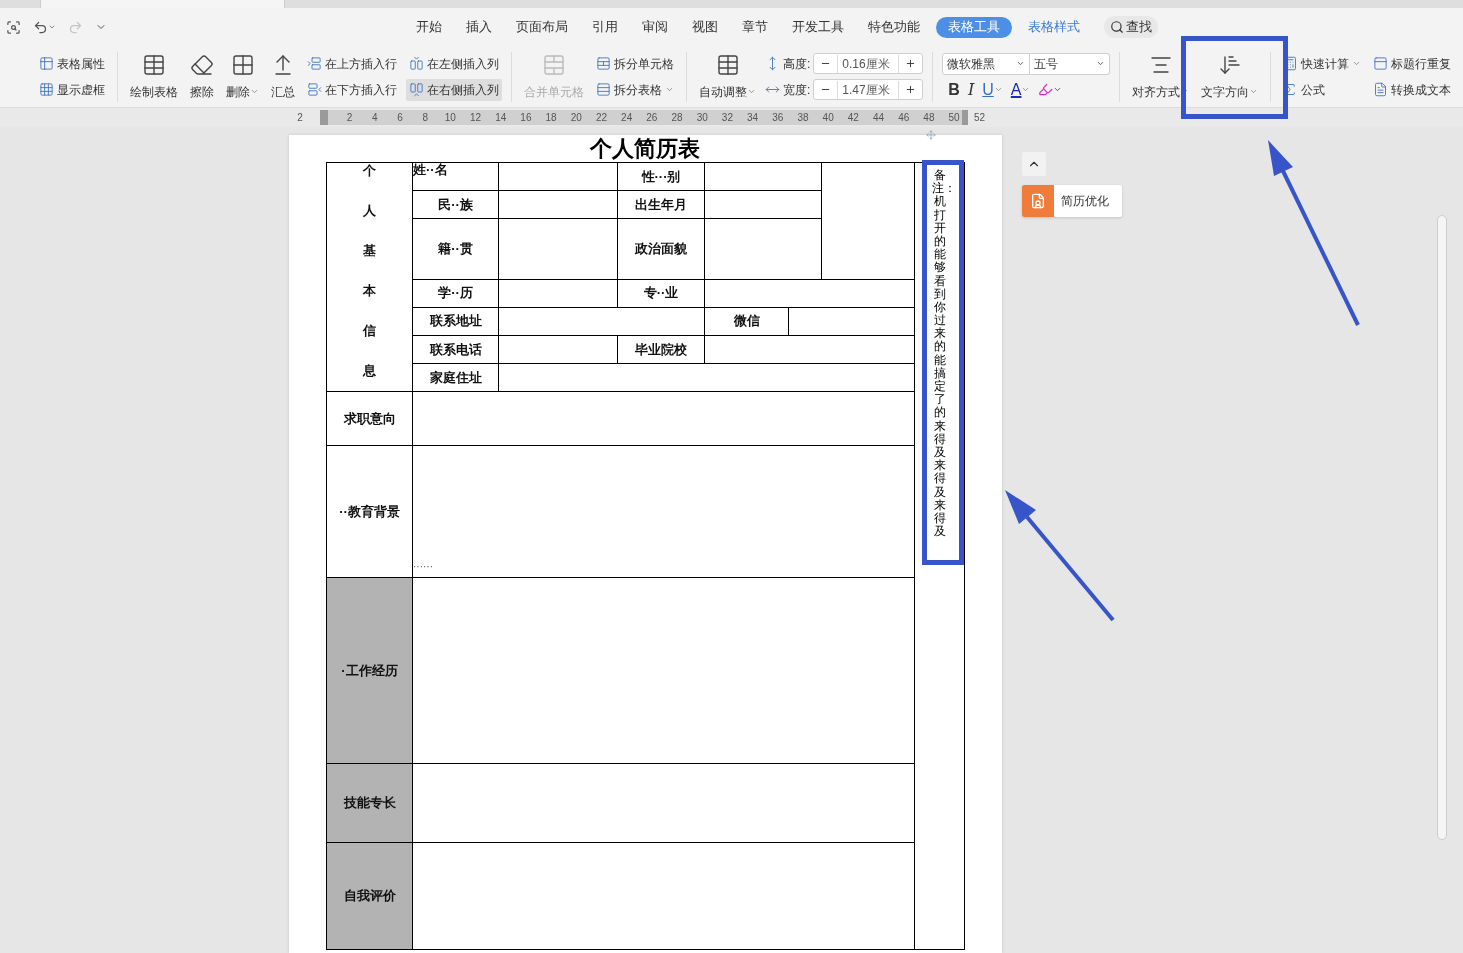  I want to click on rows-icon, so click(603, 89).